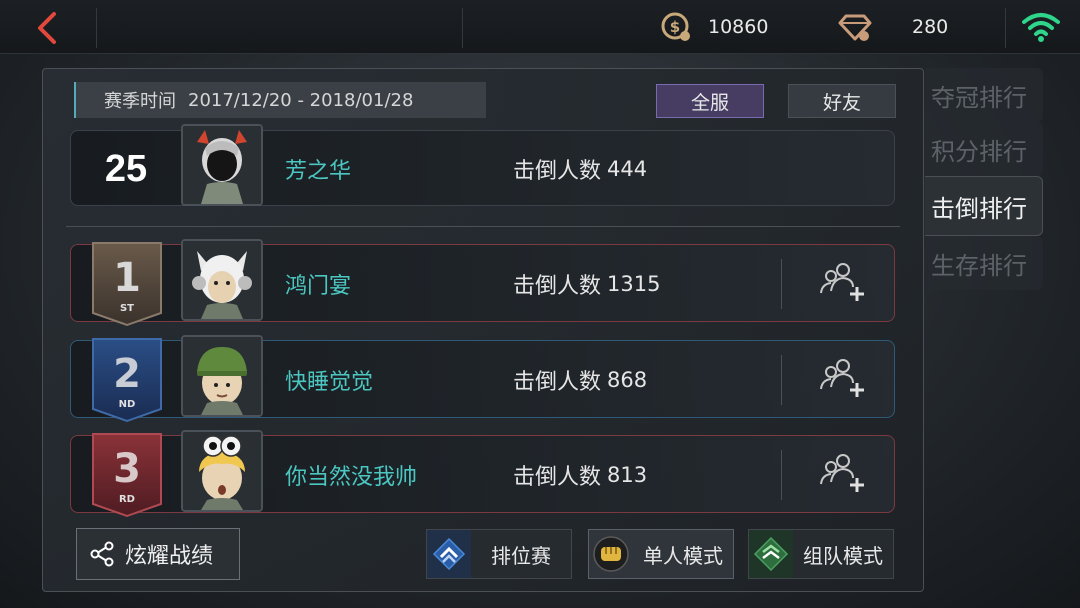 This screenshot has height=608, width=1080. Describe the element at coordinates (843, 555) in the screenshot. I see `mode-label: 组队模式` at that location.